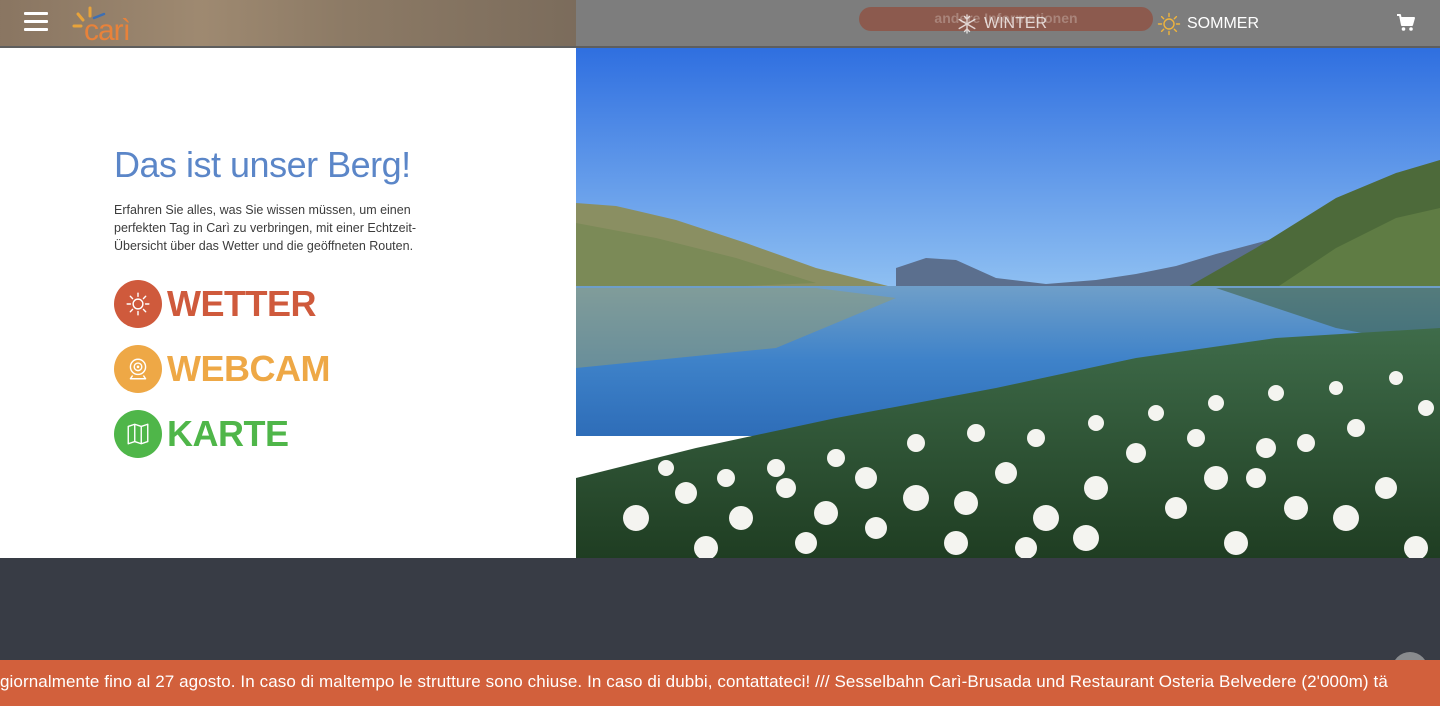 Image resolution: width=1440 pixels, height=706 pixels. What do you see at coordinates (967, 24) in the screenshot?
I see `snowflake-icon` at bounding box center [967, 24].